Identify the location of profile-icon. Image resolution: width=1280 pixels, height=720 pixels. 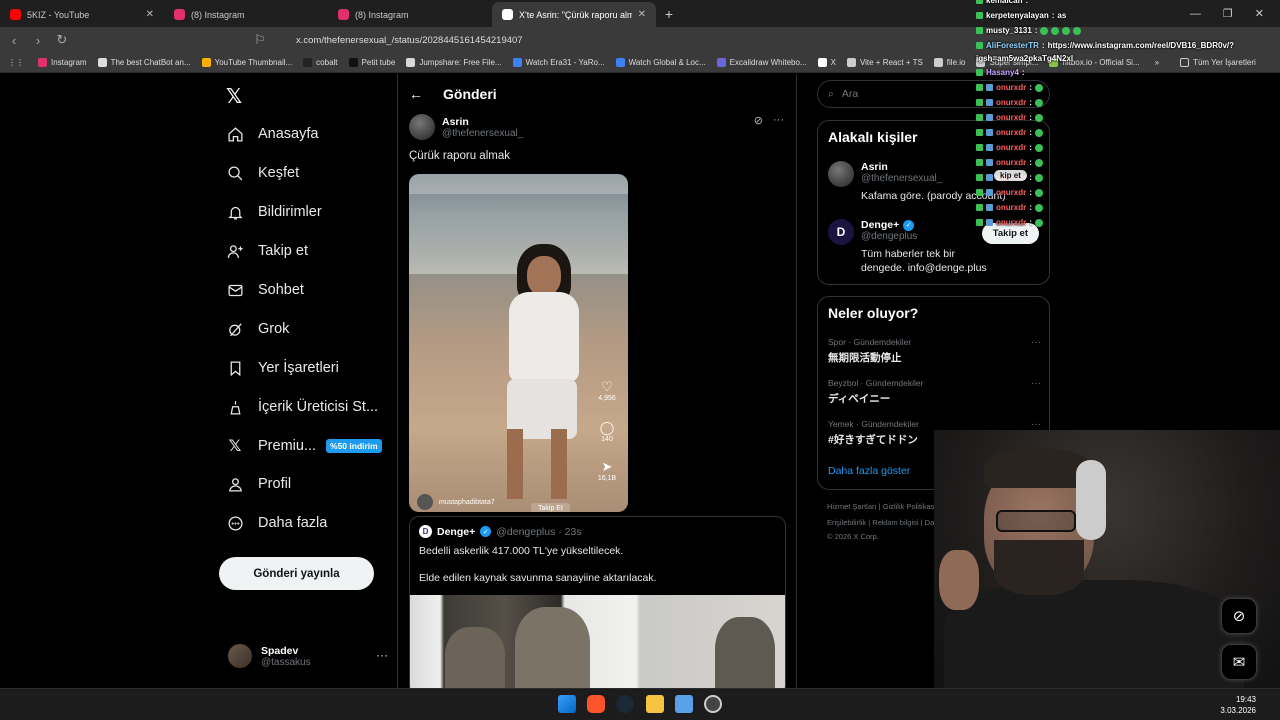
(235, 484).